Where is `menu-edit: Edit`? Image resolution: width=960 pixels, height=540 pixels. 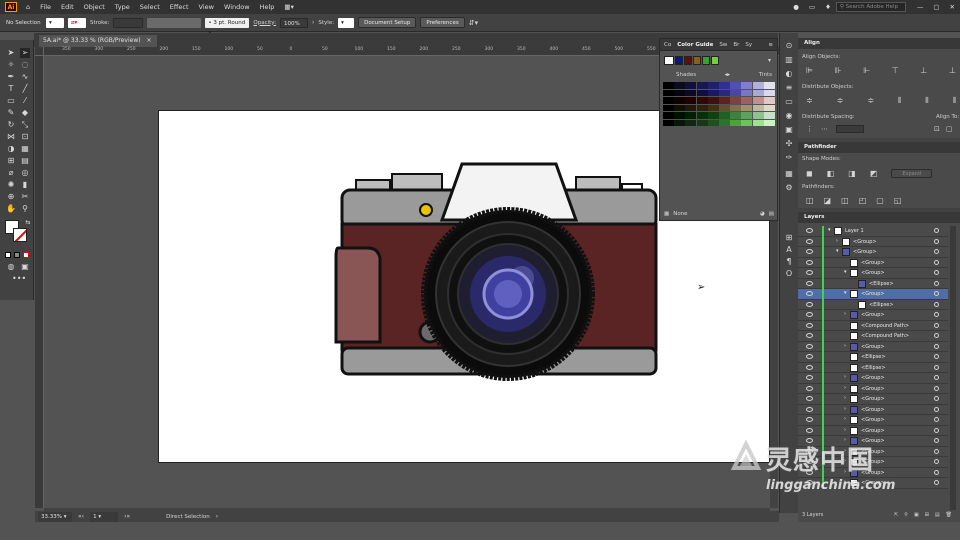
menu-edit: Edit is located at coordinates (67, 7).